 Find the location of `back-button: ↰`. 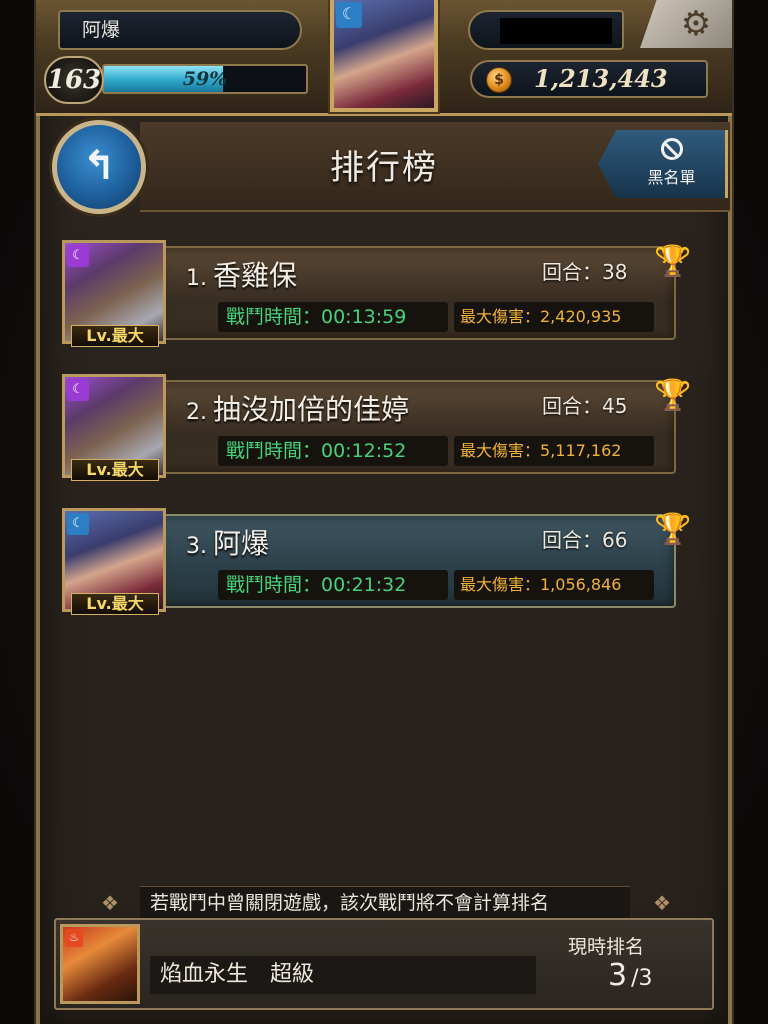

back-button: ↰ is located at coordinates (99, 167).